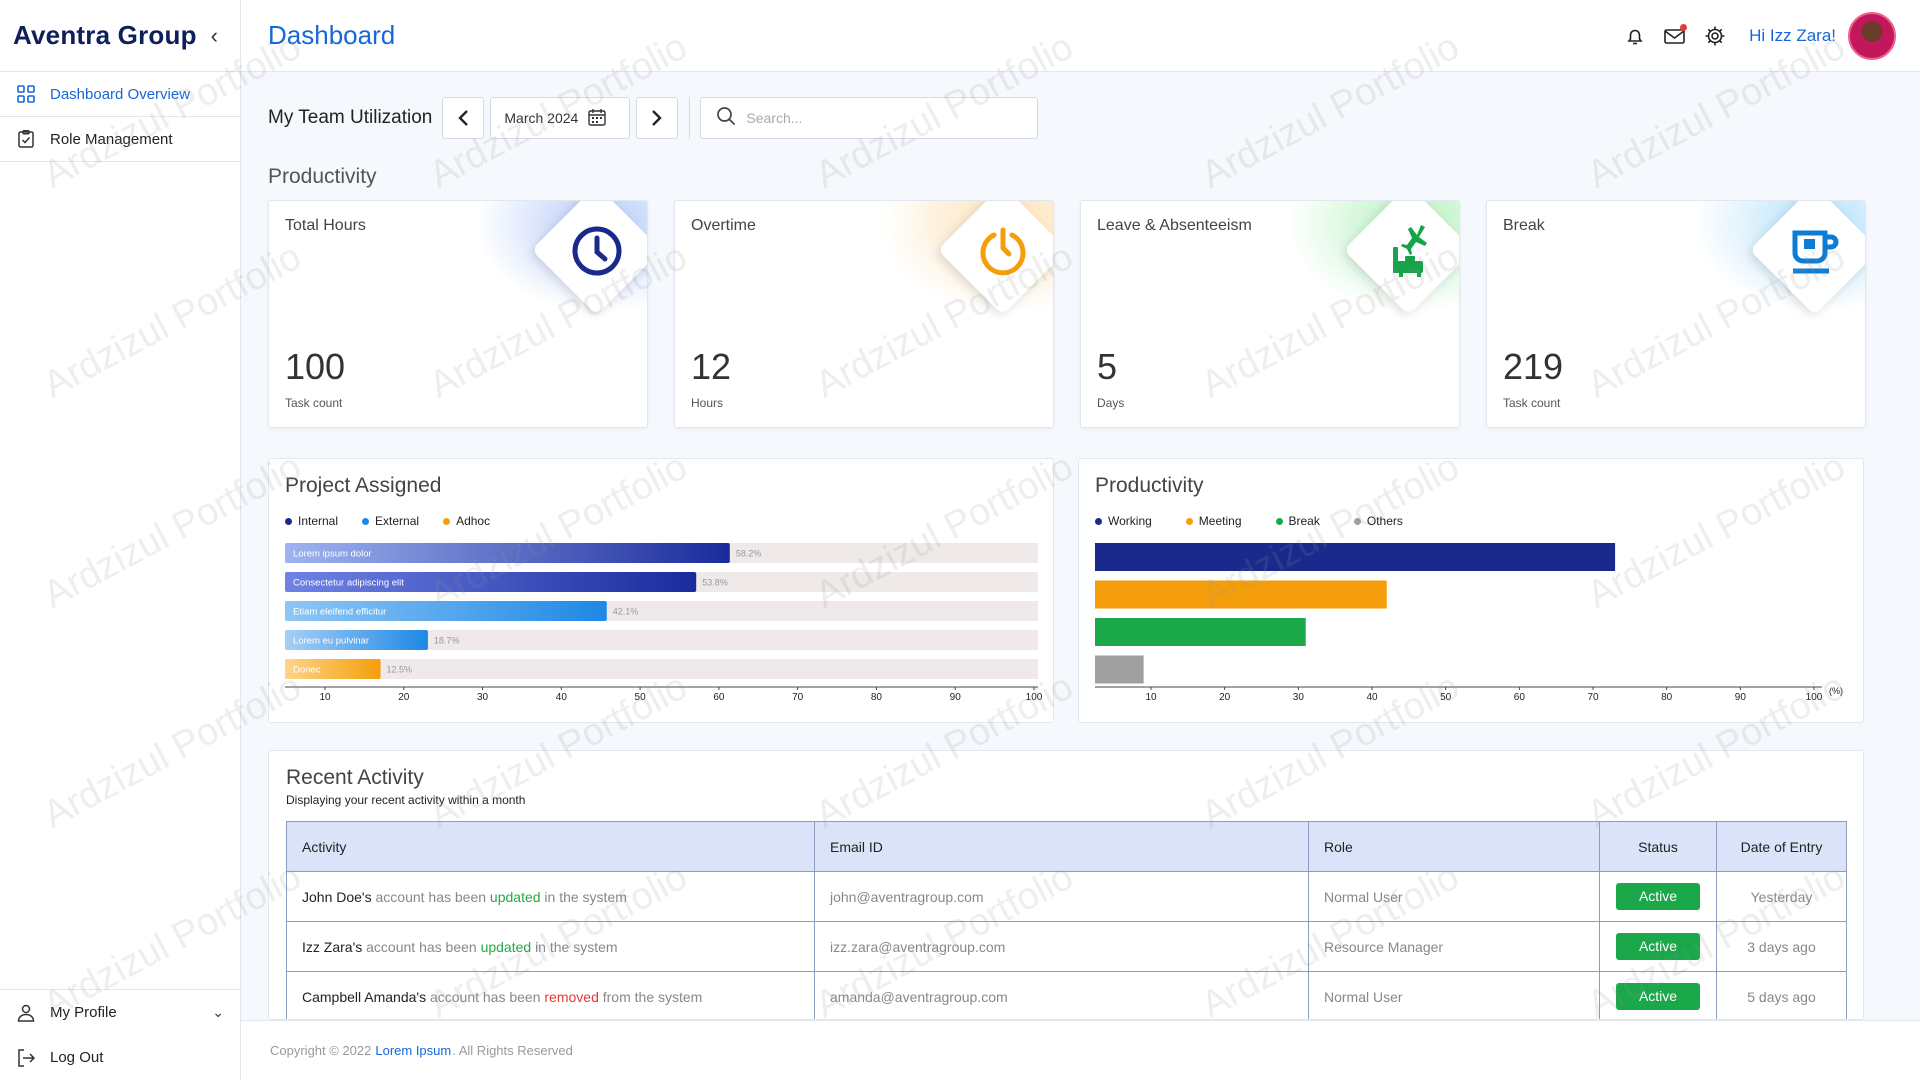 The height and width of the screenshot is (1080, 1920). I want to click on bar-category-label: Lorem eu pulvinar, so click(331, 641).